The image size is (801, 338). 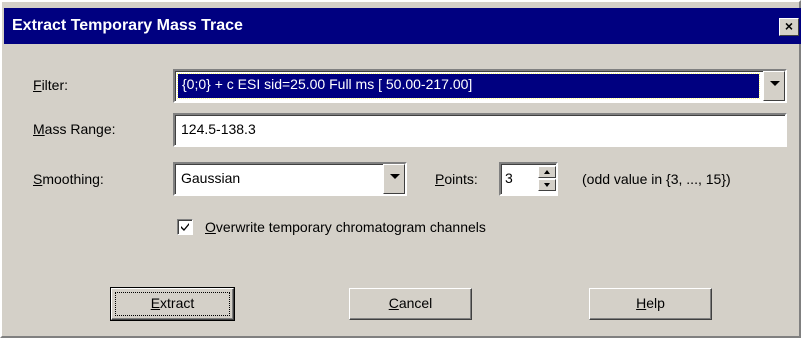 I want to click on close-icon: ×, so click(x=789, y=26).